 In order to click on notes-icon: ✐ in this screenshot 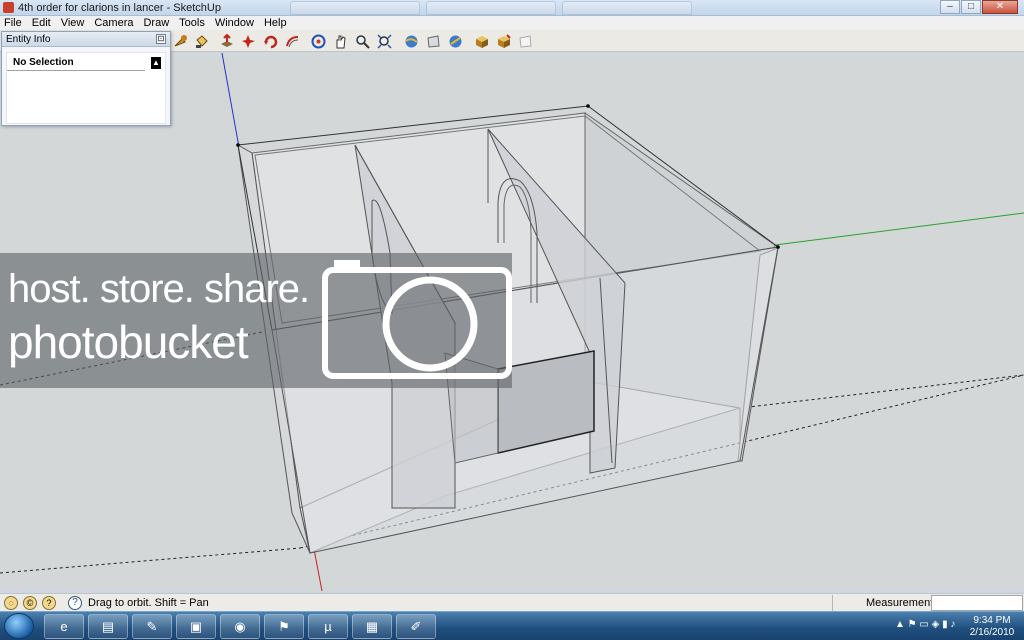, I will do `click(416, 626)`.